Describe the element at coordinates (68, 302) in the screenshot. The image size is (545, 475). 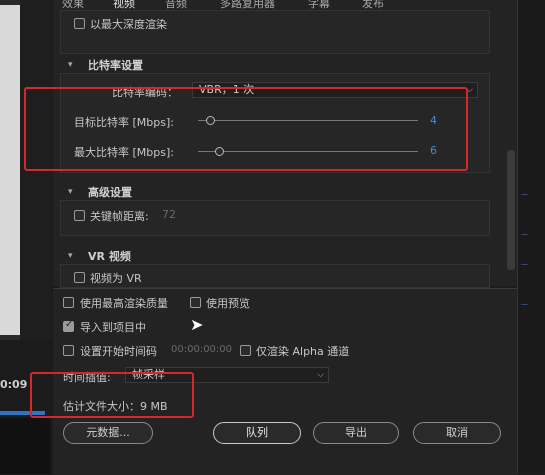
I see `max-render-quality-checkbox` at that location.